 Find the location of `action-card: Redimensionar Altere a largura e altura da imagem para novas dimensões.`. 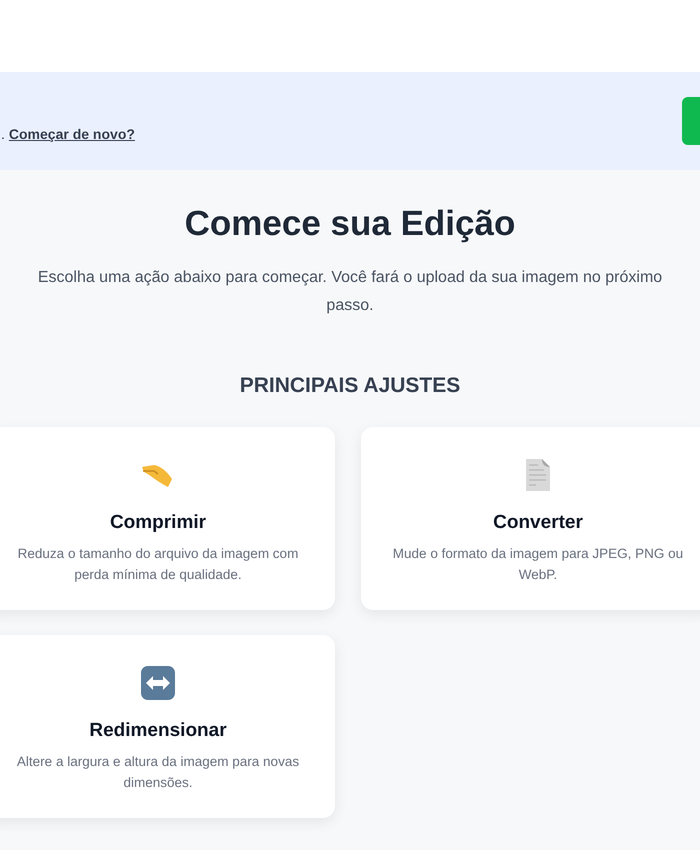

action-card: Redimensionar Altere a largura e altura da imagem para novas dimensões. is located at coordinates (167, 726).